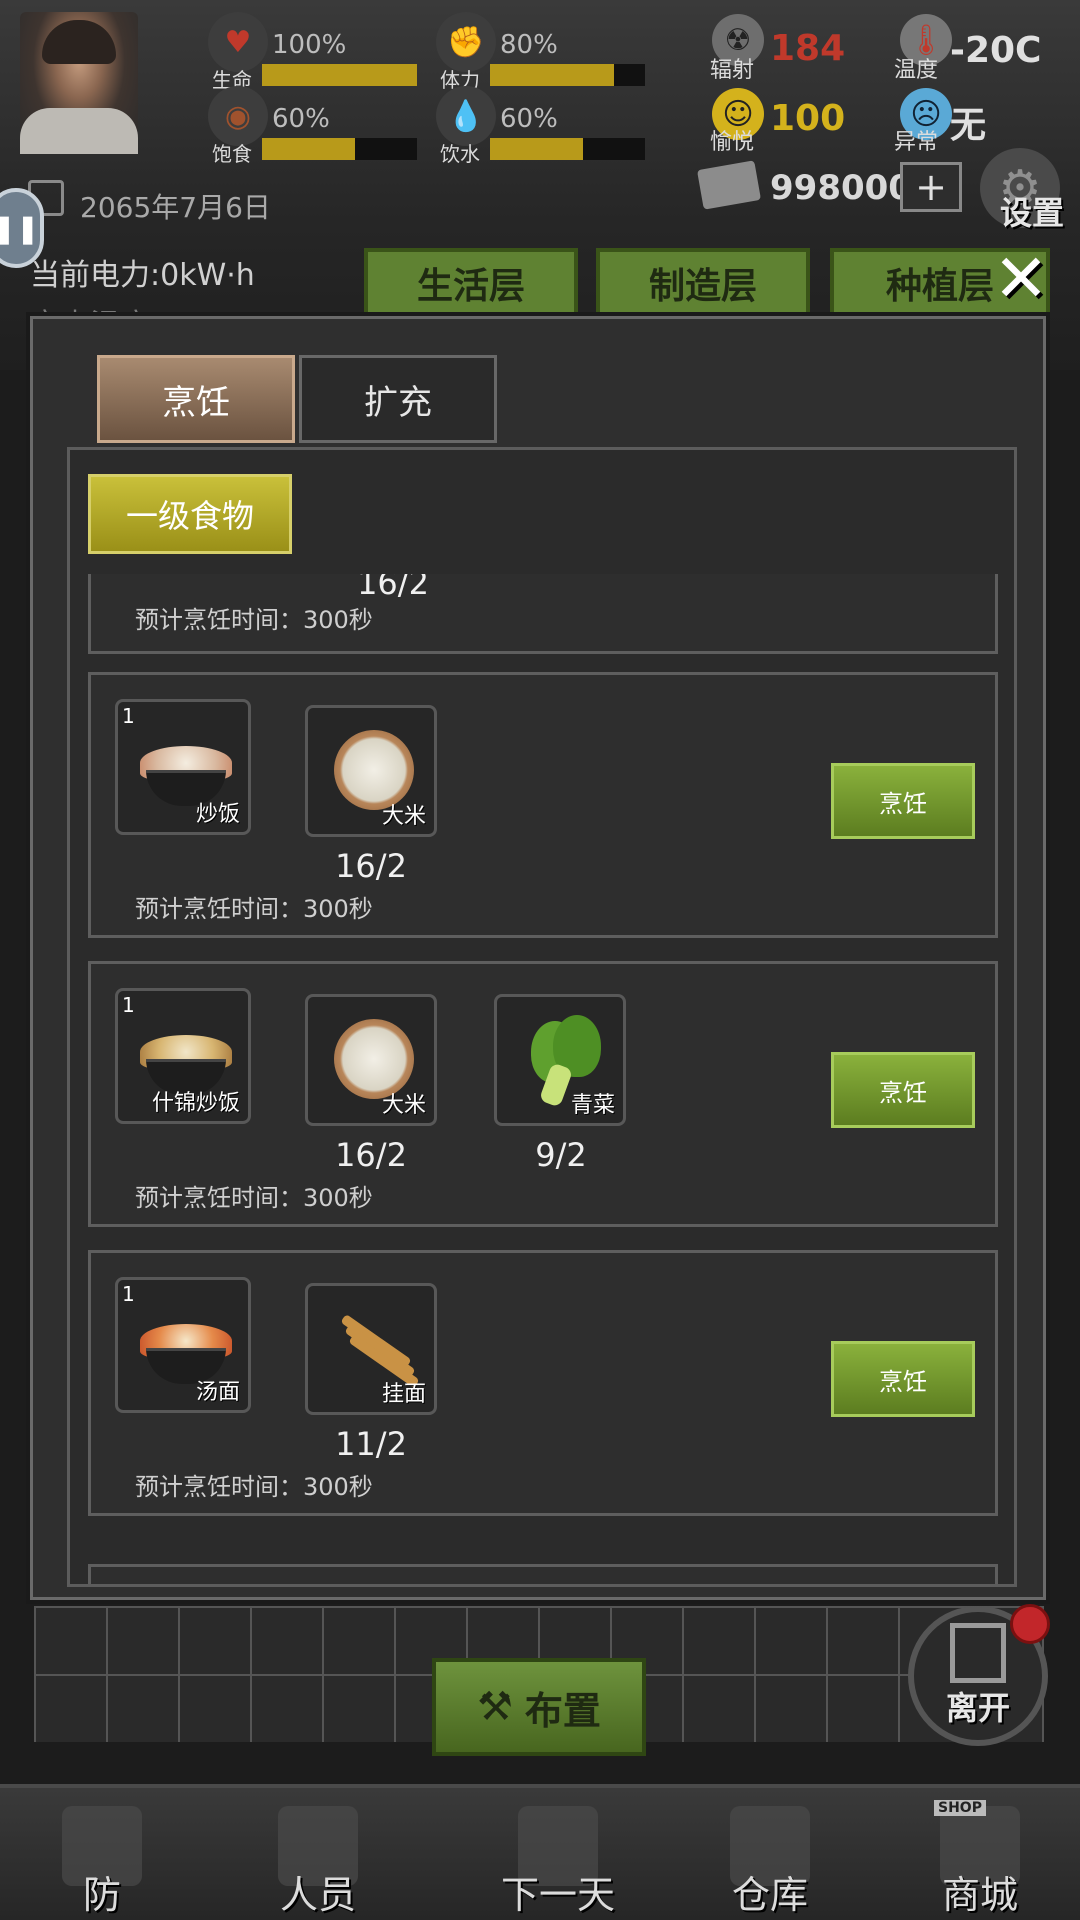 The width and height of the screenshot is (1080, 1920). What do you see at coordinates (931, 187) in the screenshot?
I see `add-money-button: +` at bounding box center [931, 187].